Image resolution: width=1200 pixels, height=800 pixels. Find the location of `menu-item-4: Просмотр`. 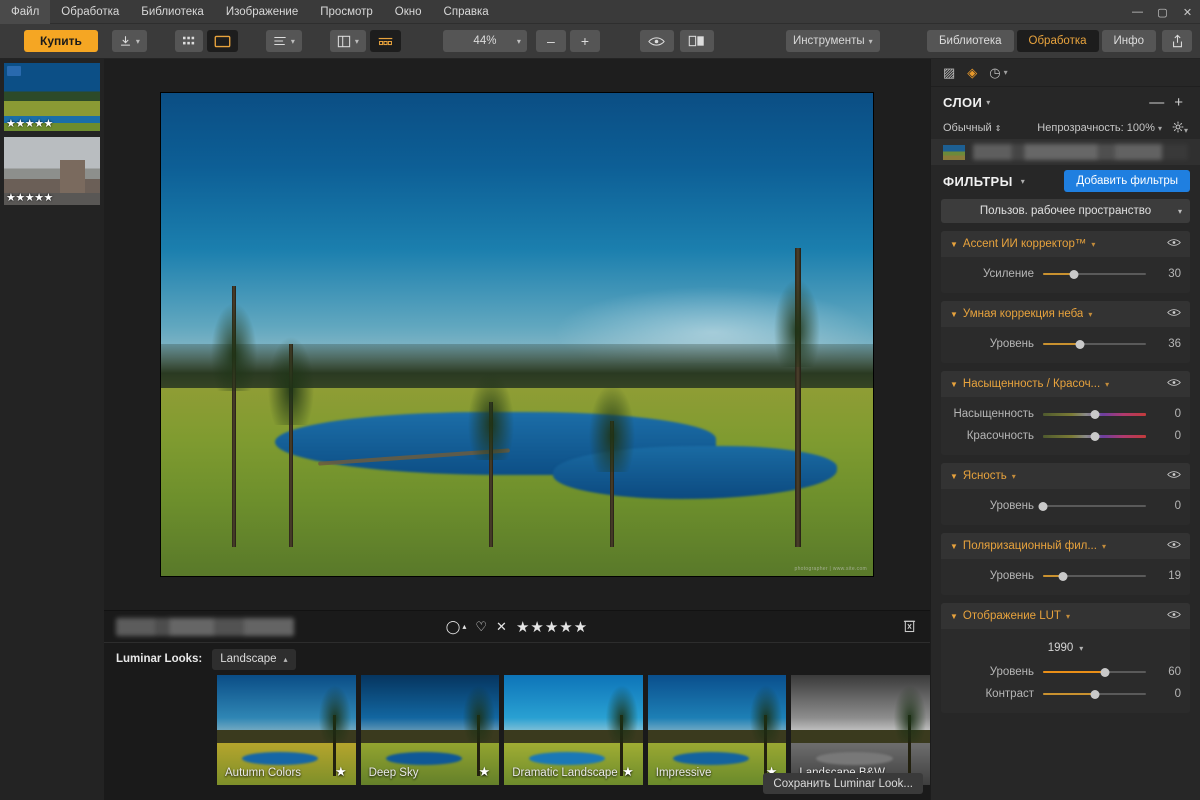

menu-item-4: Просмотр is located at coordinates (346, 12).